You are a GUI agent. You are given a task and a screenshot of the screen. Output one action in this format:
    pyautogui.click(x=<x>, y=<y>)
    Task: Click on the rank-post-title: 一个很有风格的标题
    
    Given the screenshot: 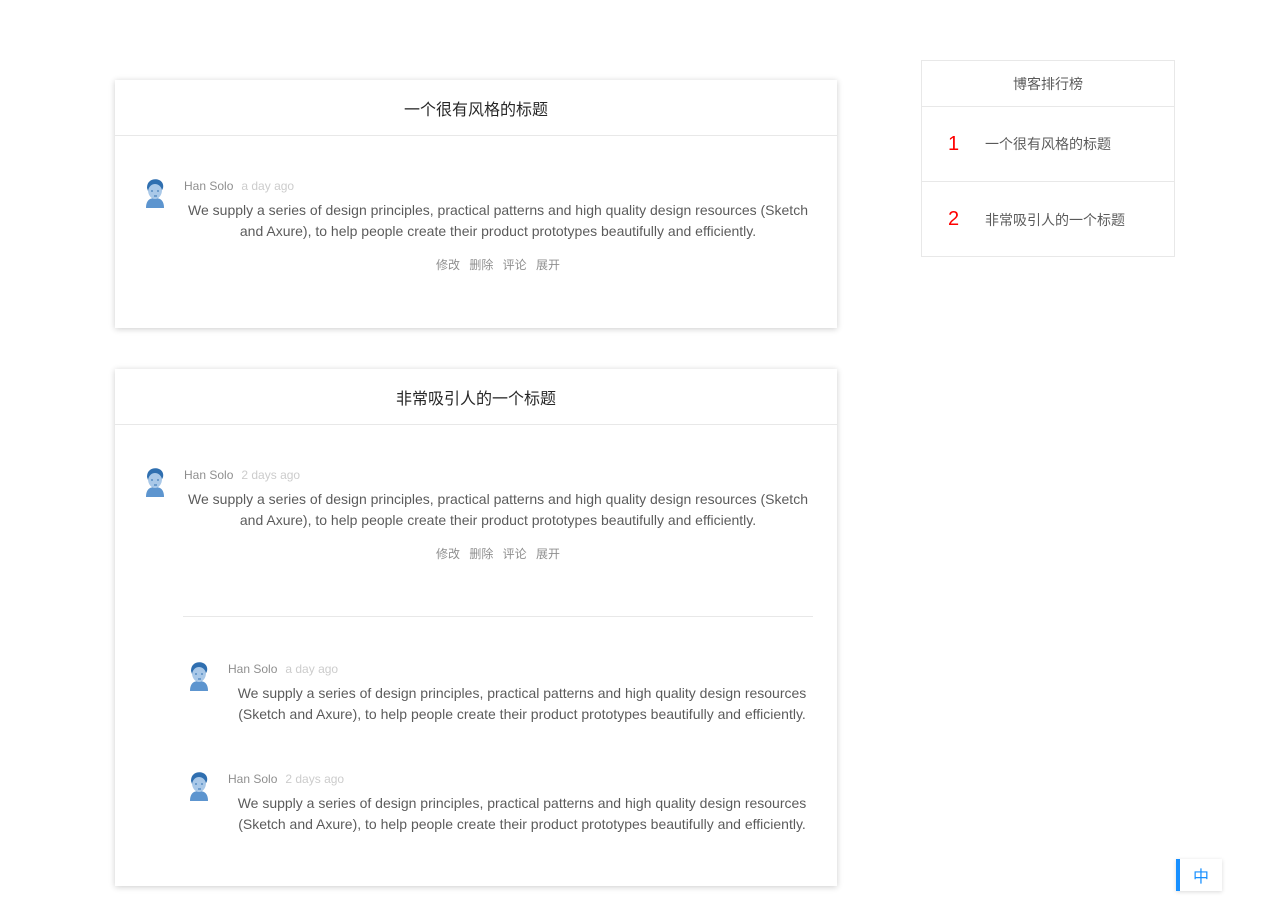 What is the action you would take?
    pyautogui.click(x=1048, y=144)
    